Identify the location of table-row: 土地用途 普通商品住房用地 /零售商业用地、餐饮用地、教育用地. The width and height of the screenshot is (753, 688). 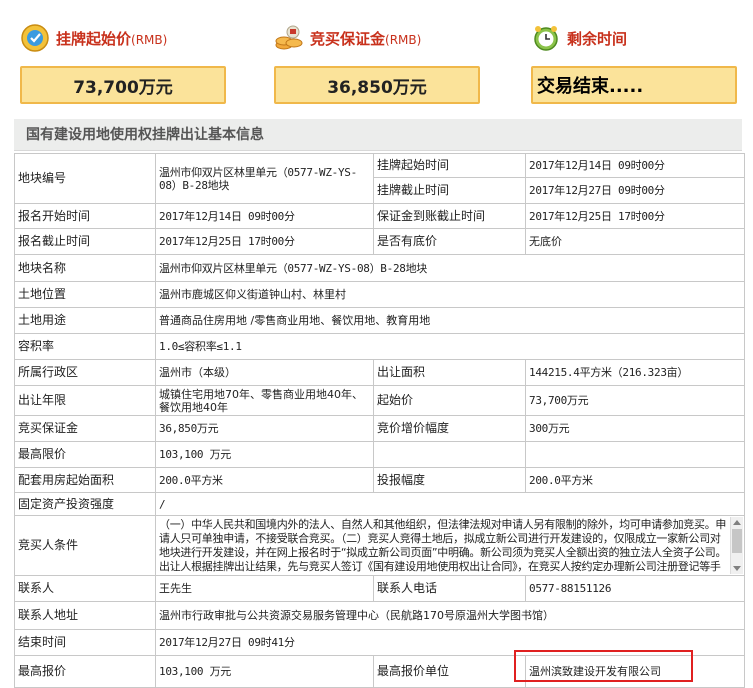
(379, 320).